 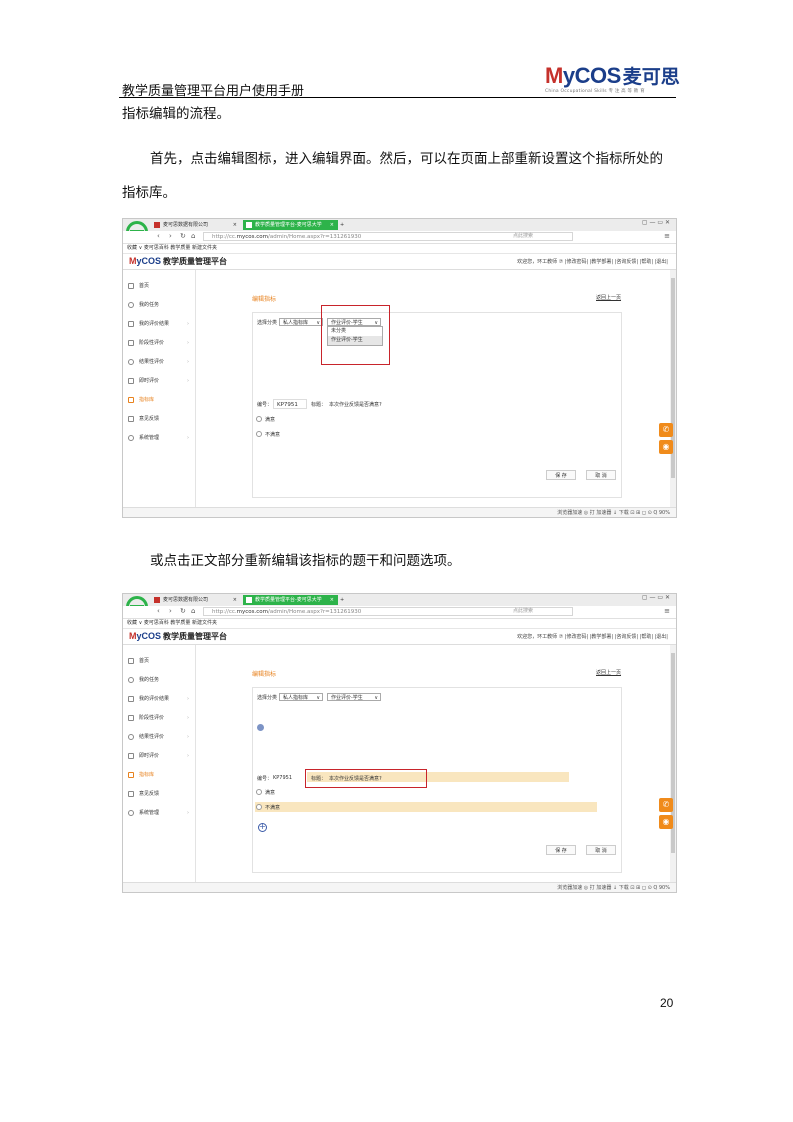 What do you see at coordinates (399, 249) in the screenshot?
I see `bookmarks-bar: 收藏 ∨ 麦可思百科 教学质量 新建文件夹` at bounding box center [399, 249].